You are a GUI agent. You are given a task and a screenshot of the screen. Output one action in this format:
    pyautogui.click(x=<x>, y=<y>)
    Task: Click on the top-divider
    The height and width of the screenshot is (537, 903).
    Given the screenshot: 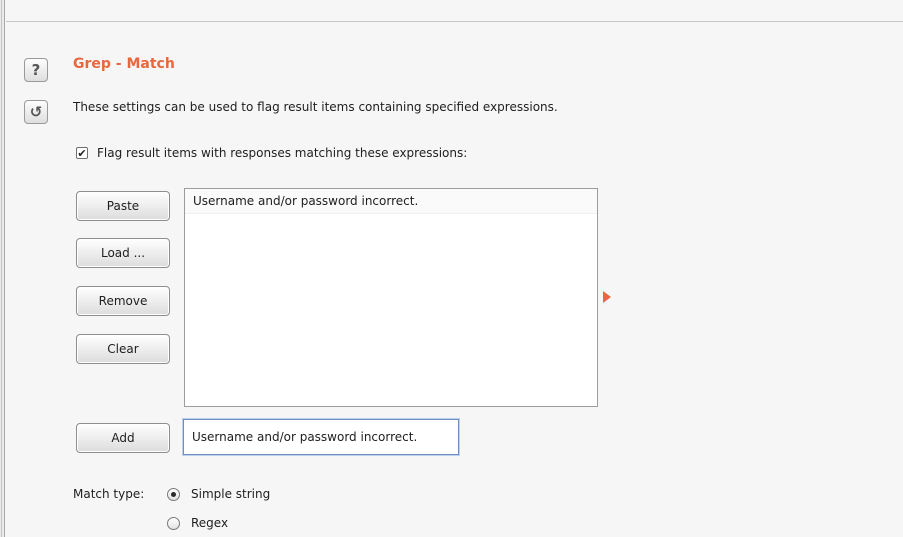 What is the action you would take?
    pyautogui.click(x=454, y=21)
    